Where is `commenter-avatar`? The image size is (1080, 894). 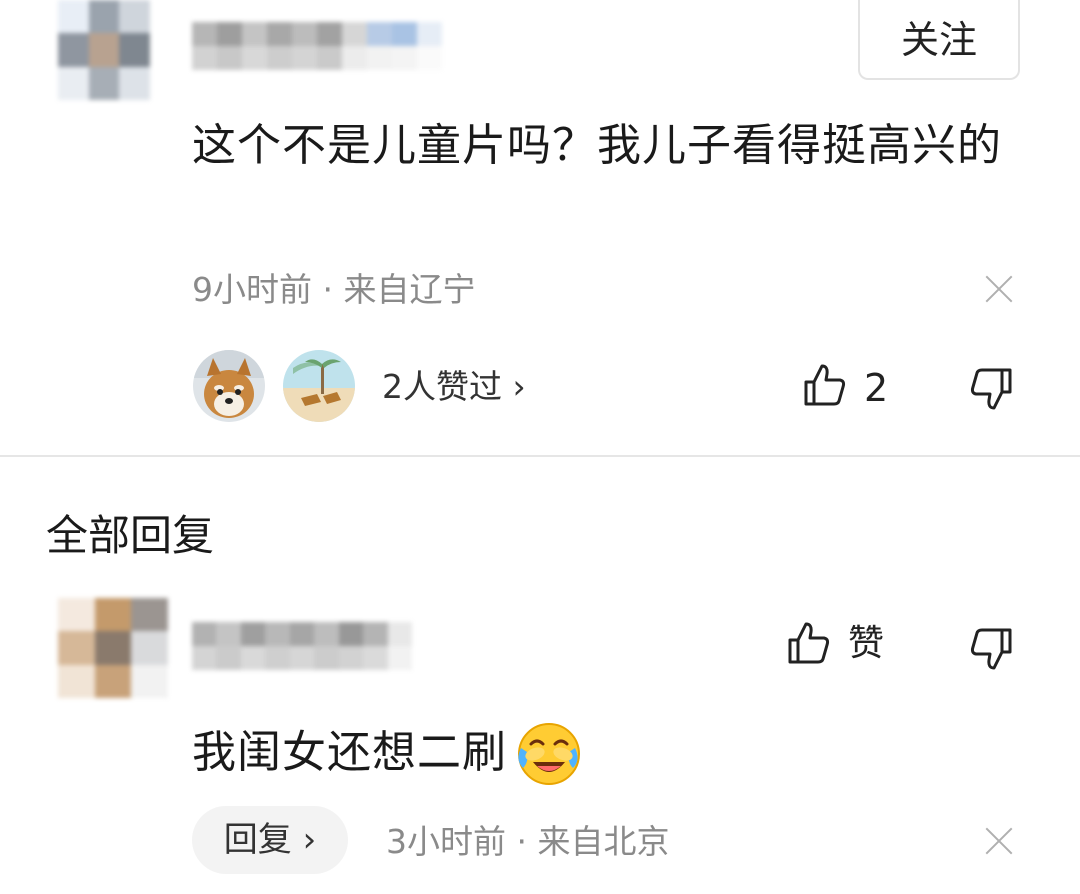 commenter-avatar is located at coordinates (104, 50).